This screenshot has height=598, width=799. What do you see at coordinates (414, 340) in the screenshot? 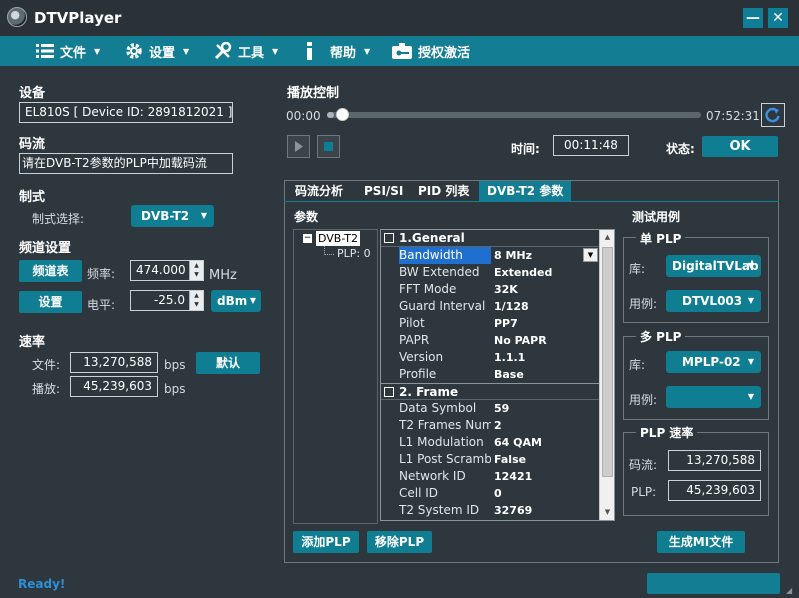
I see `property-name: PAPR` at bounding box center [414, 340].